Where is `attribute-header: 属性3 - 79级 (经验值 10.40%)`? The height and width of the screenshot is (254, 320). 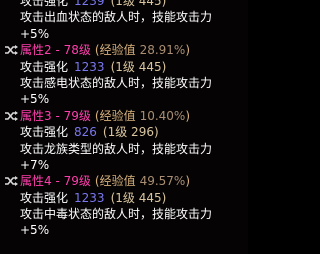
attribute-header: 属性3 - 79级 (经验值 10.40%) is located at coordinates (124, 116).